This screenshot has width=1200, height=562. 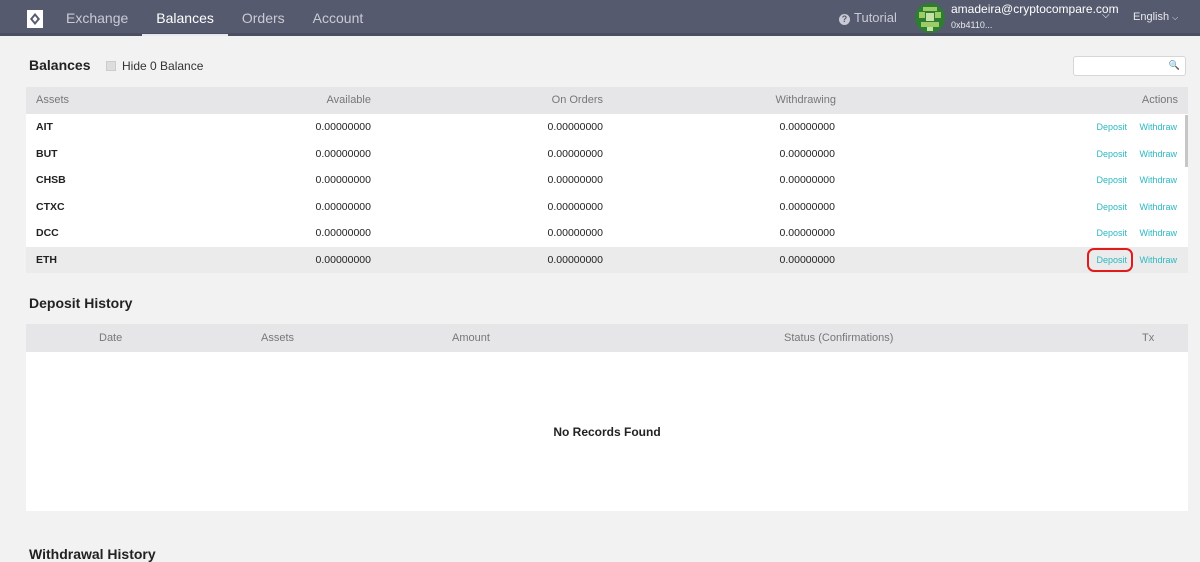 What do you see at coordinates (348, 100) in the screenshot?
I see `col-available: Available` at bounding box center [348, 100].